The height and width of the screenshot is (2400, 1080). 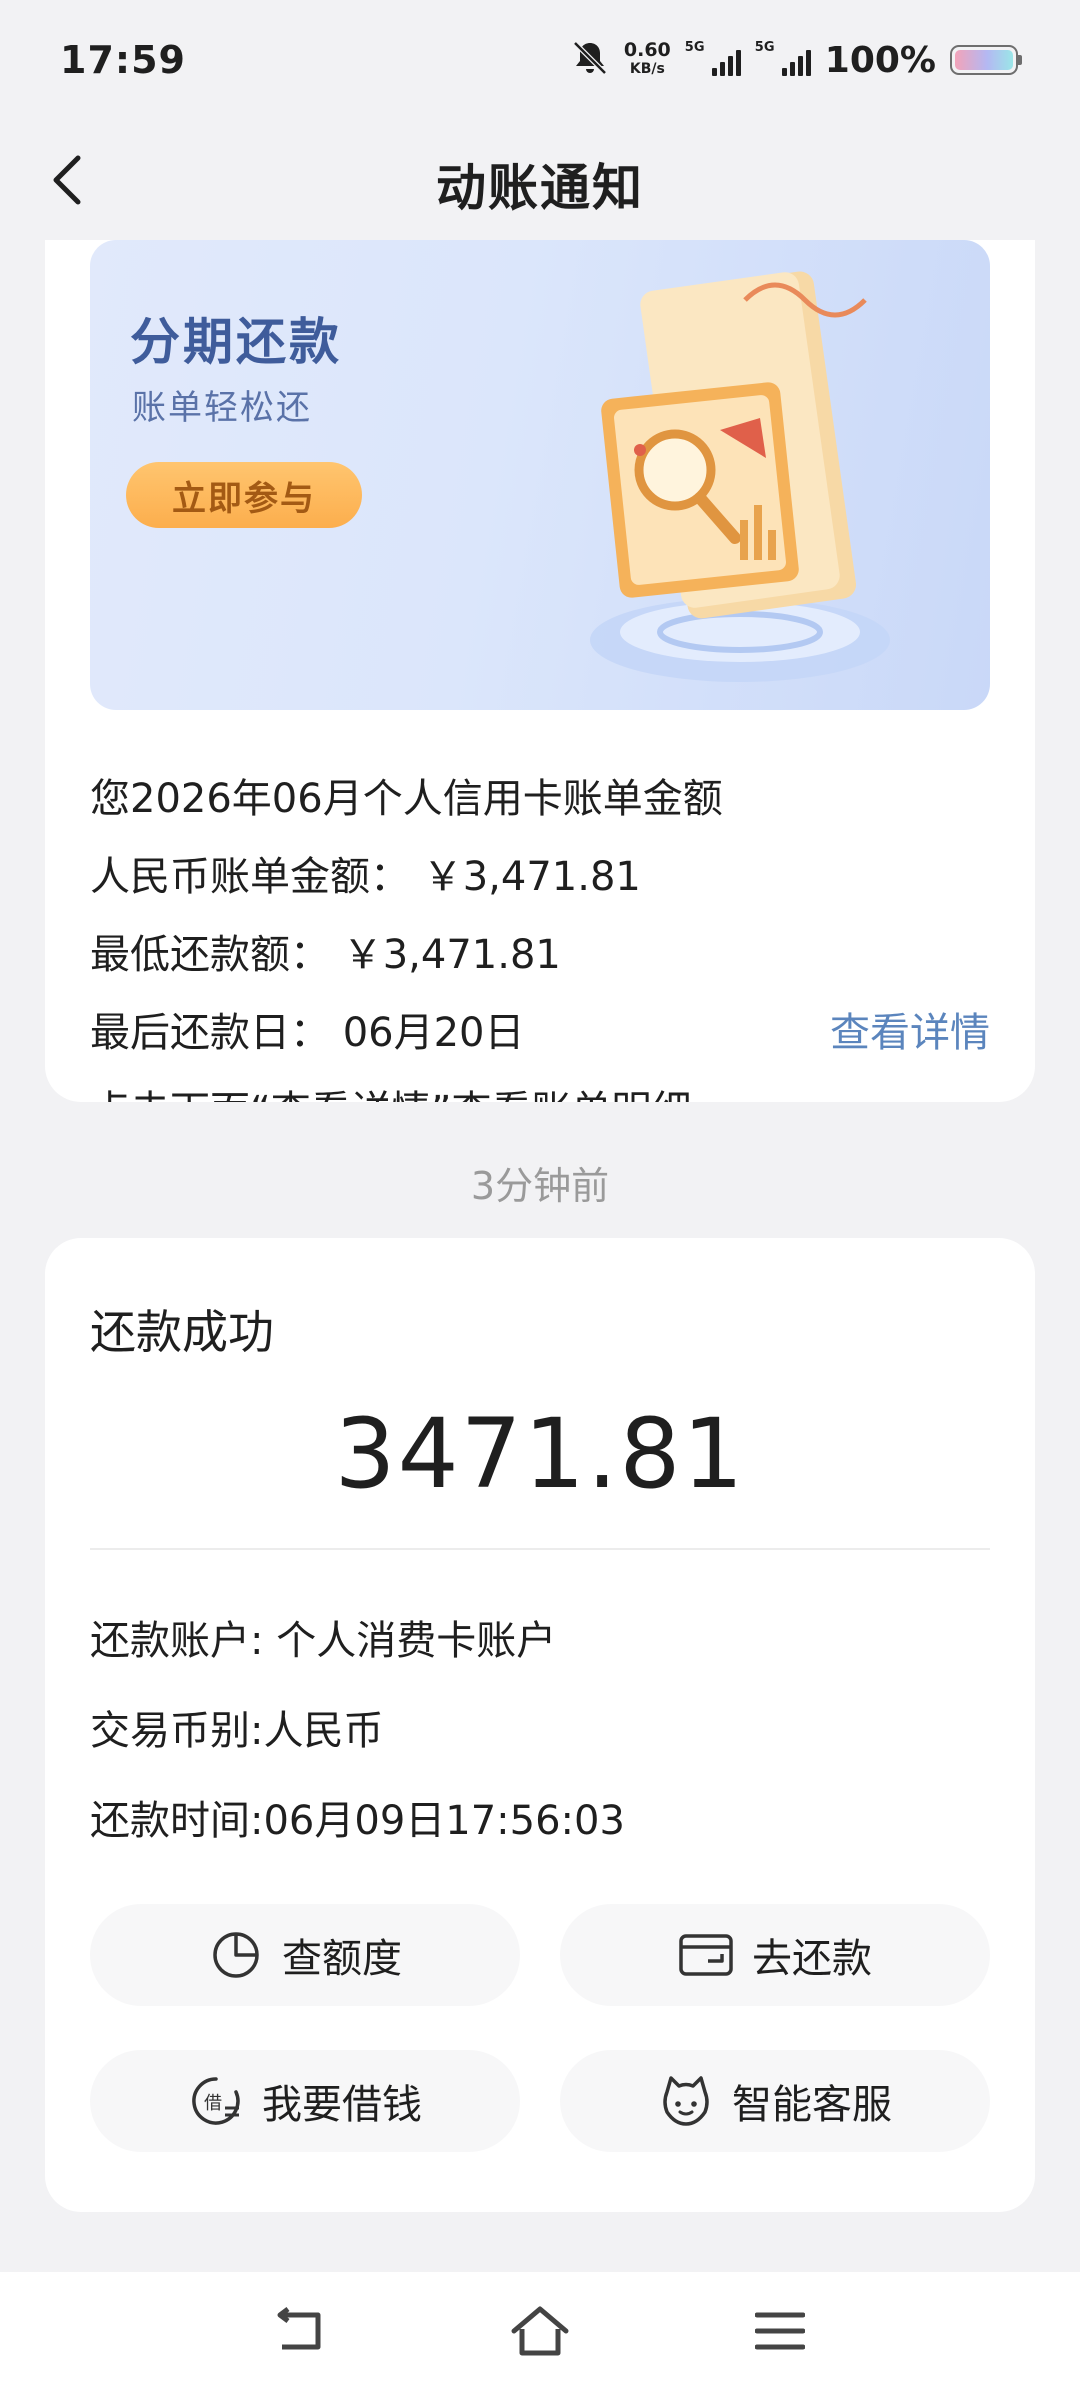 What do you see at coordinates (706, 1955) in the screenshot?
I see `card-icon` at bounding box center [706, 1955].